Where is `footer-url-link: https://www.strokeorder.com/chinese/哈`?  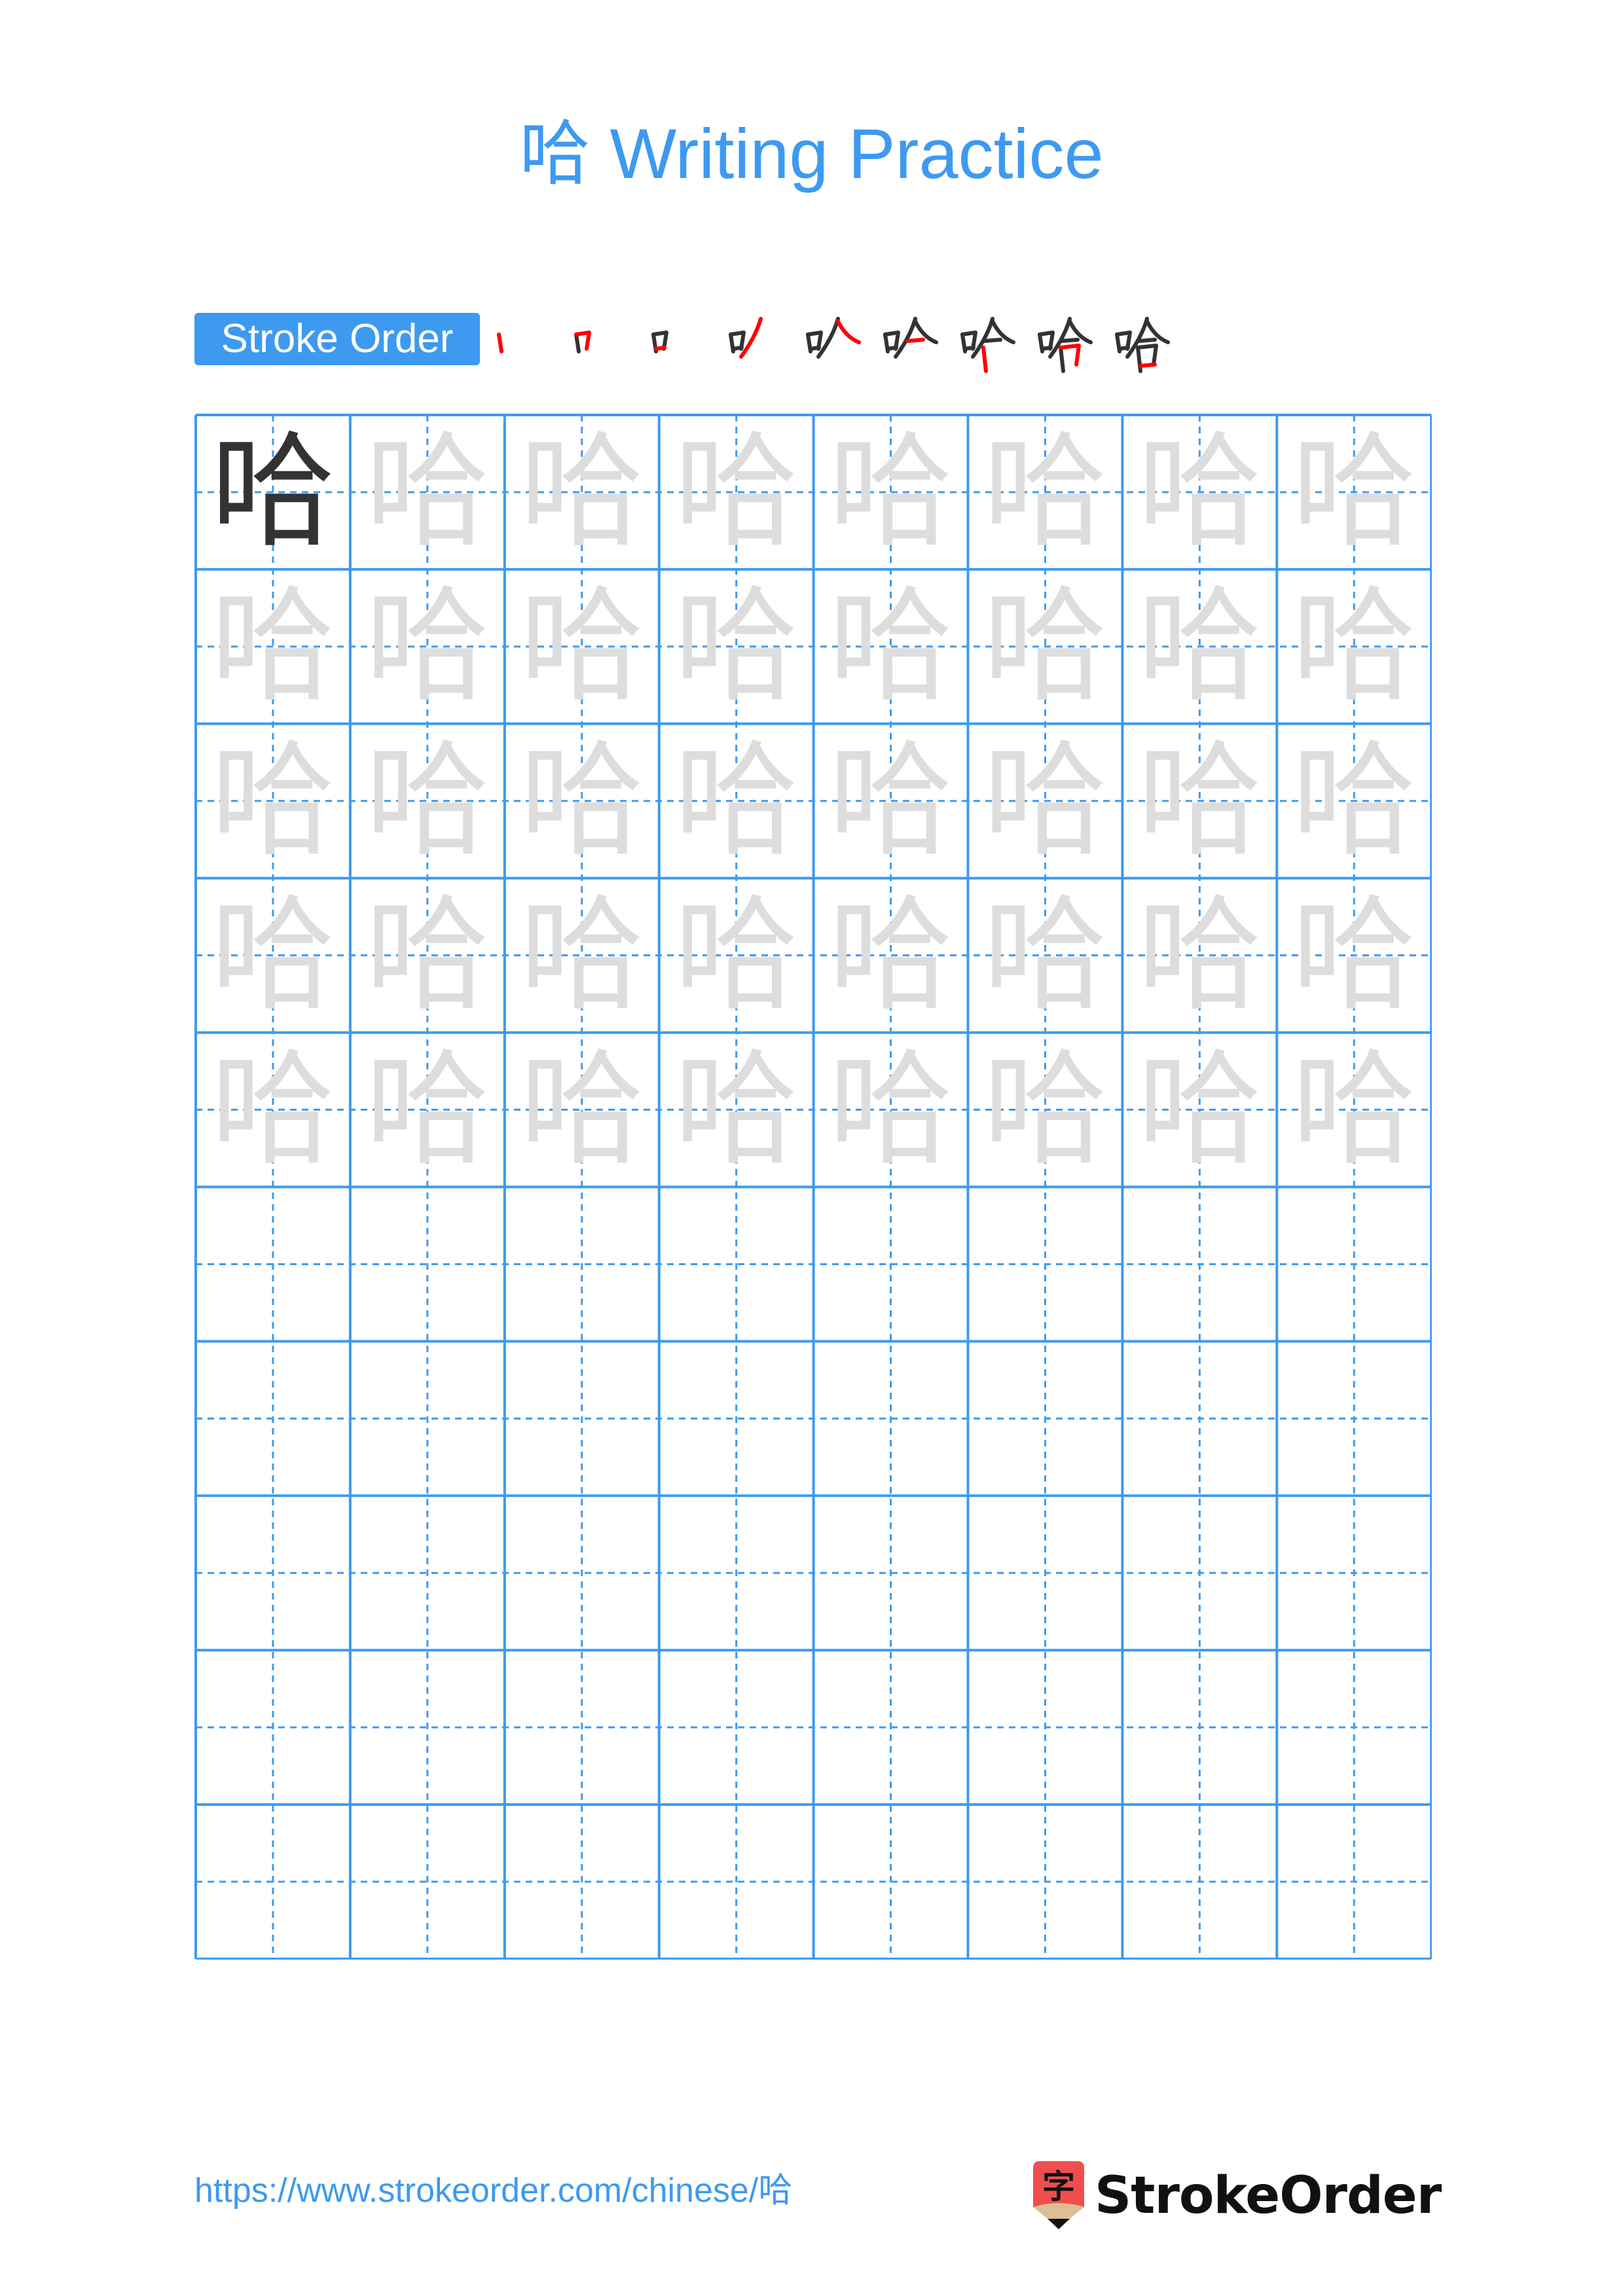
footer-url-link: https://www.strokeorder.com/chinese/哈 is located at coordinates (493, 2191).